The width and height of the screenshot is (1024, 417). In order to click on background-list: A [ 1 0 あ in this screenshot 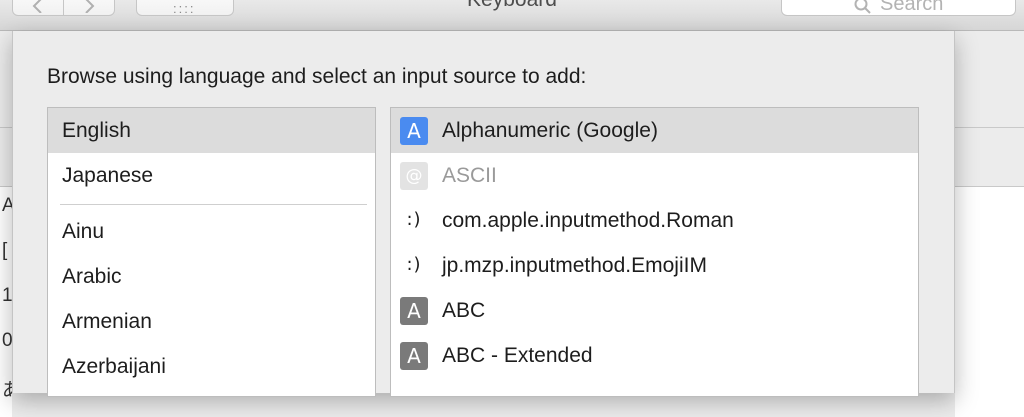, I will do `click(6, 301)`.